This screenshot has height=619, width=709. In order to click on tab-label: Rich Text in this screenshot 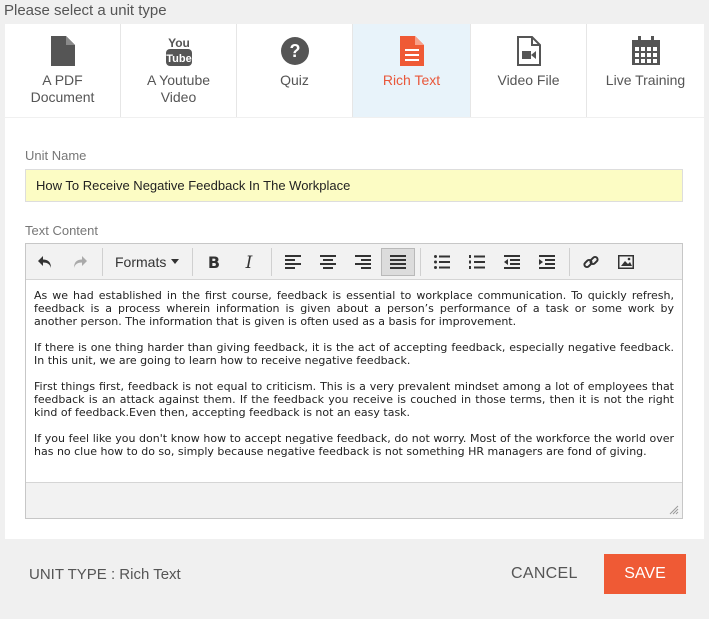, I will do `click(411, 80)`.